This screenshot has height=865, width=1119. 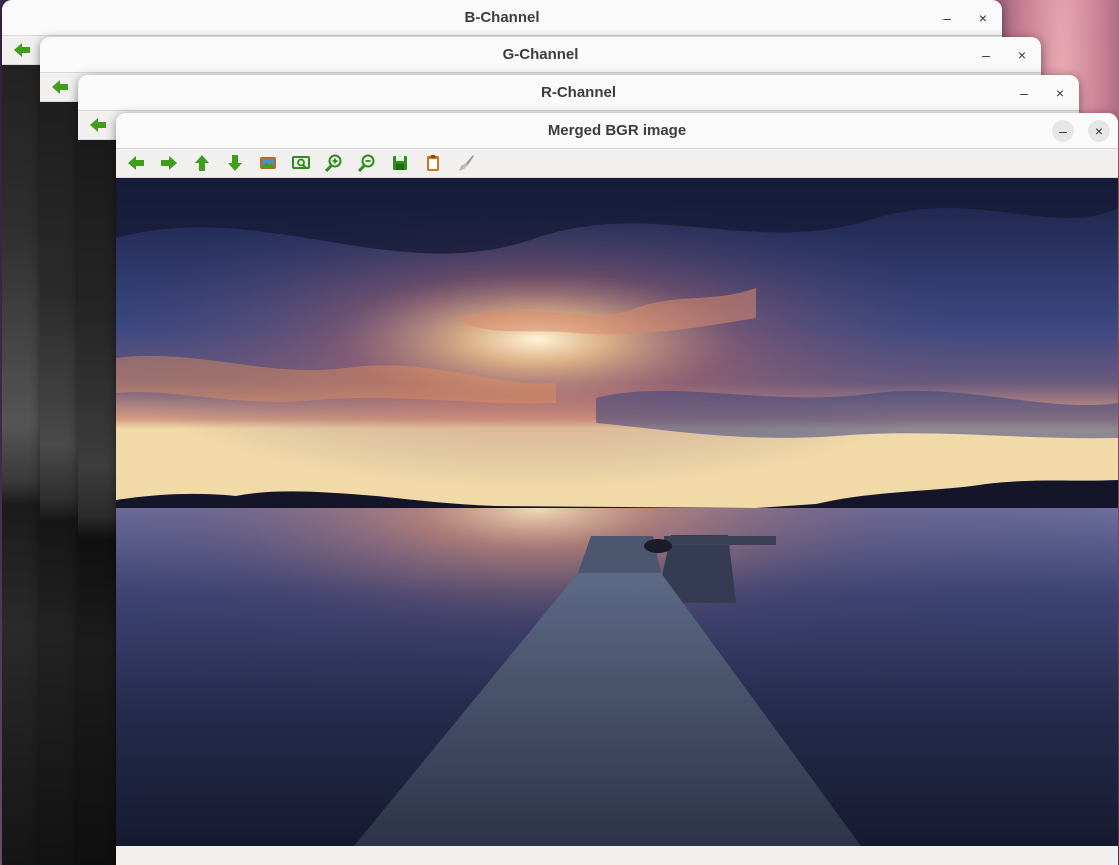 What do you see at coordinates (268, 163) in the screenshot?
I see `image-icon` at bounding box center [268, 163].